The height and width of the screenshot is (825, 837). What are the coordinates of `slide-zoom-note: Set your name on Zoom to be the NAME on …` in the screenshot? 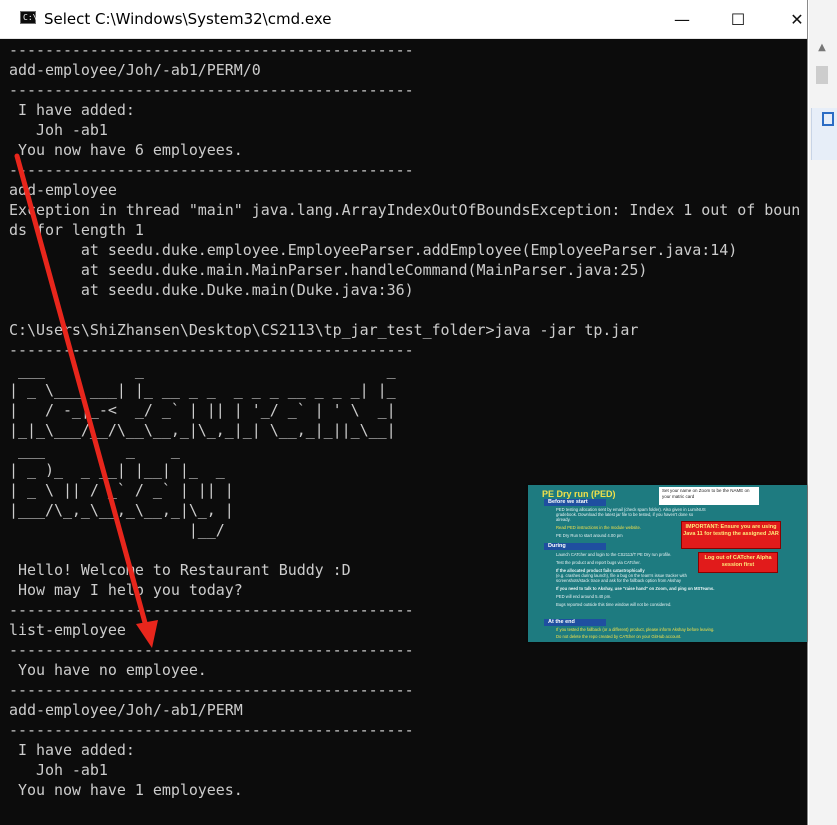 It's located at (709, 496).